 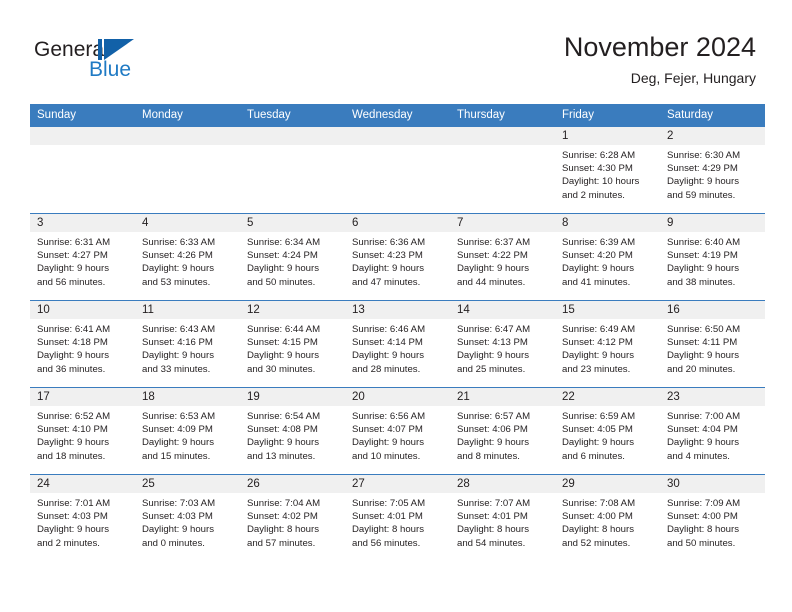 What do you see at coordinates (502, 115) in the screenshot?
I see `weekday-header-thursday: Thursday` at bounding box center [502, 115].